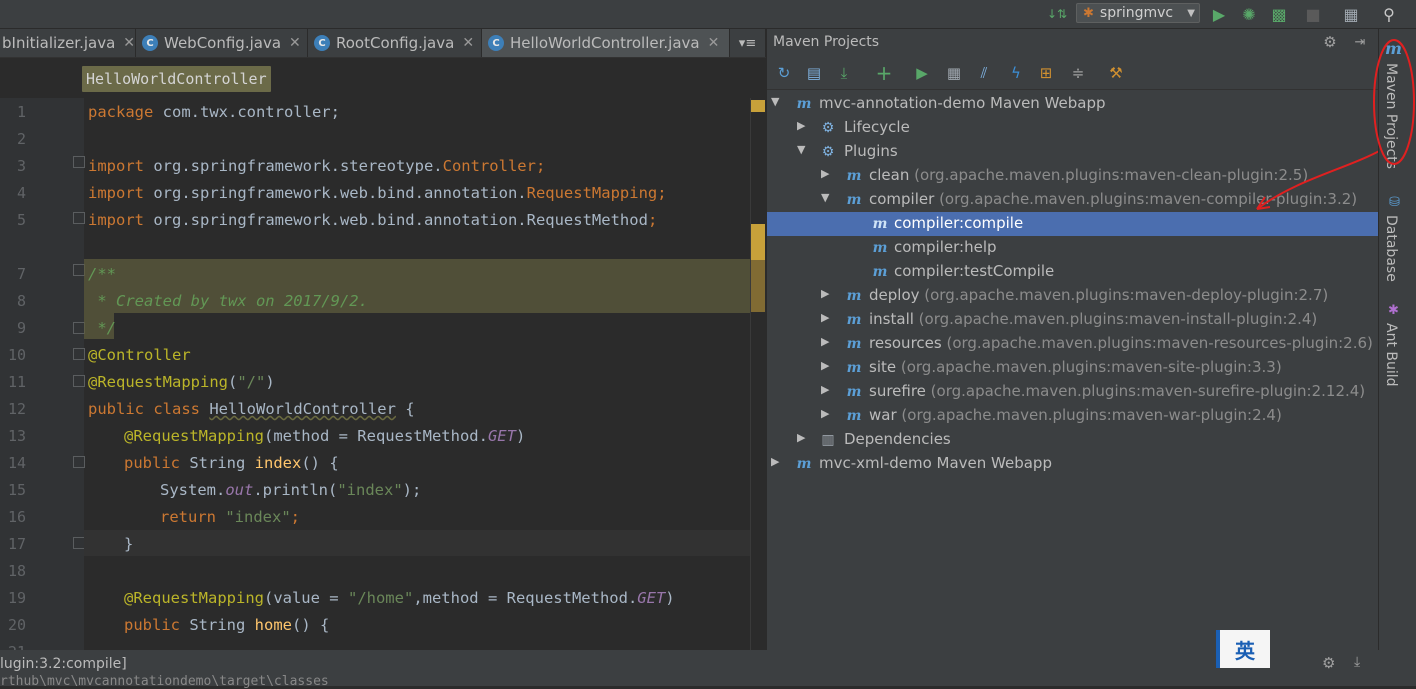 The height and width of the screenshot is (689, 1416). What do you see at coordinates (1279, 14) in the screenshot?
I see `coverage-icon: ▩` at bounding box center [1279, 14].